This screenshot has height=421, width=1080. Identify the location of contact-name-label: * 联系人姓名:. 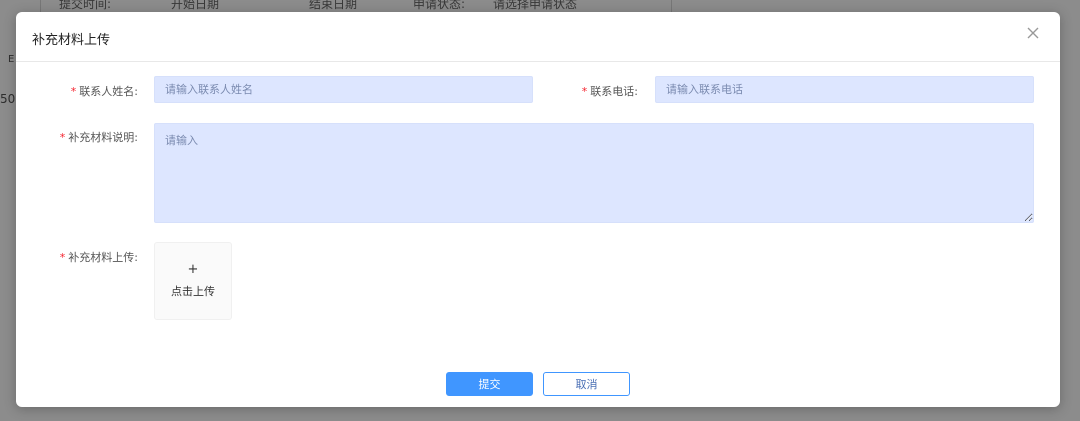
(104, 91).